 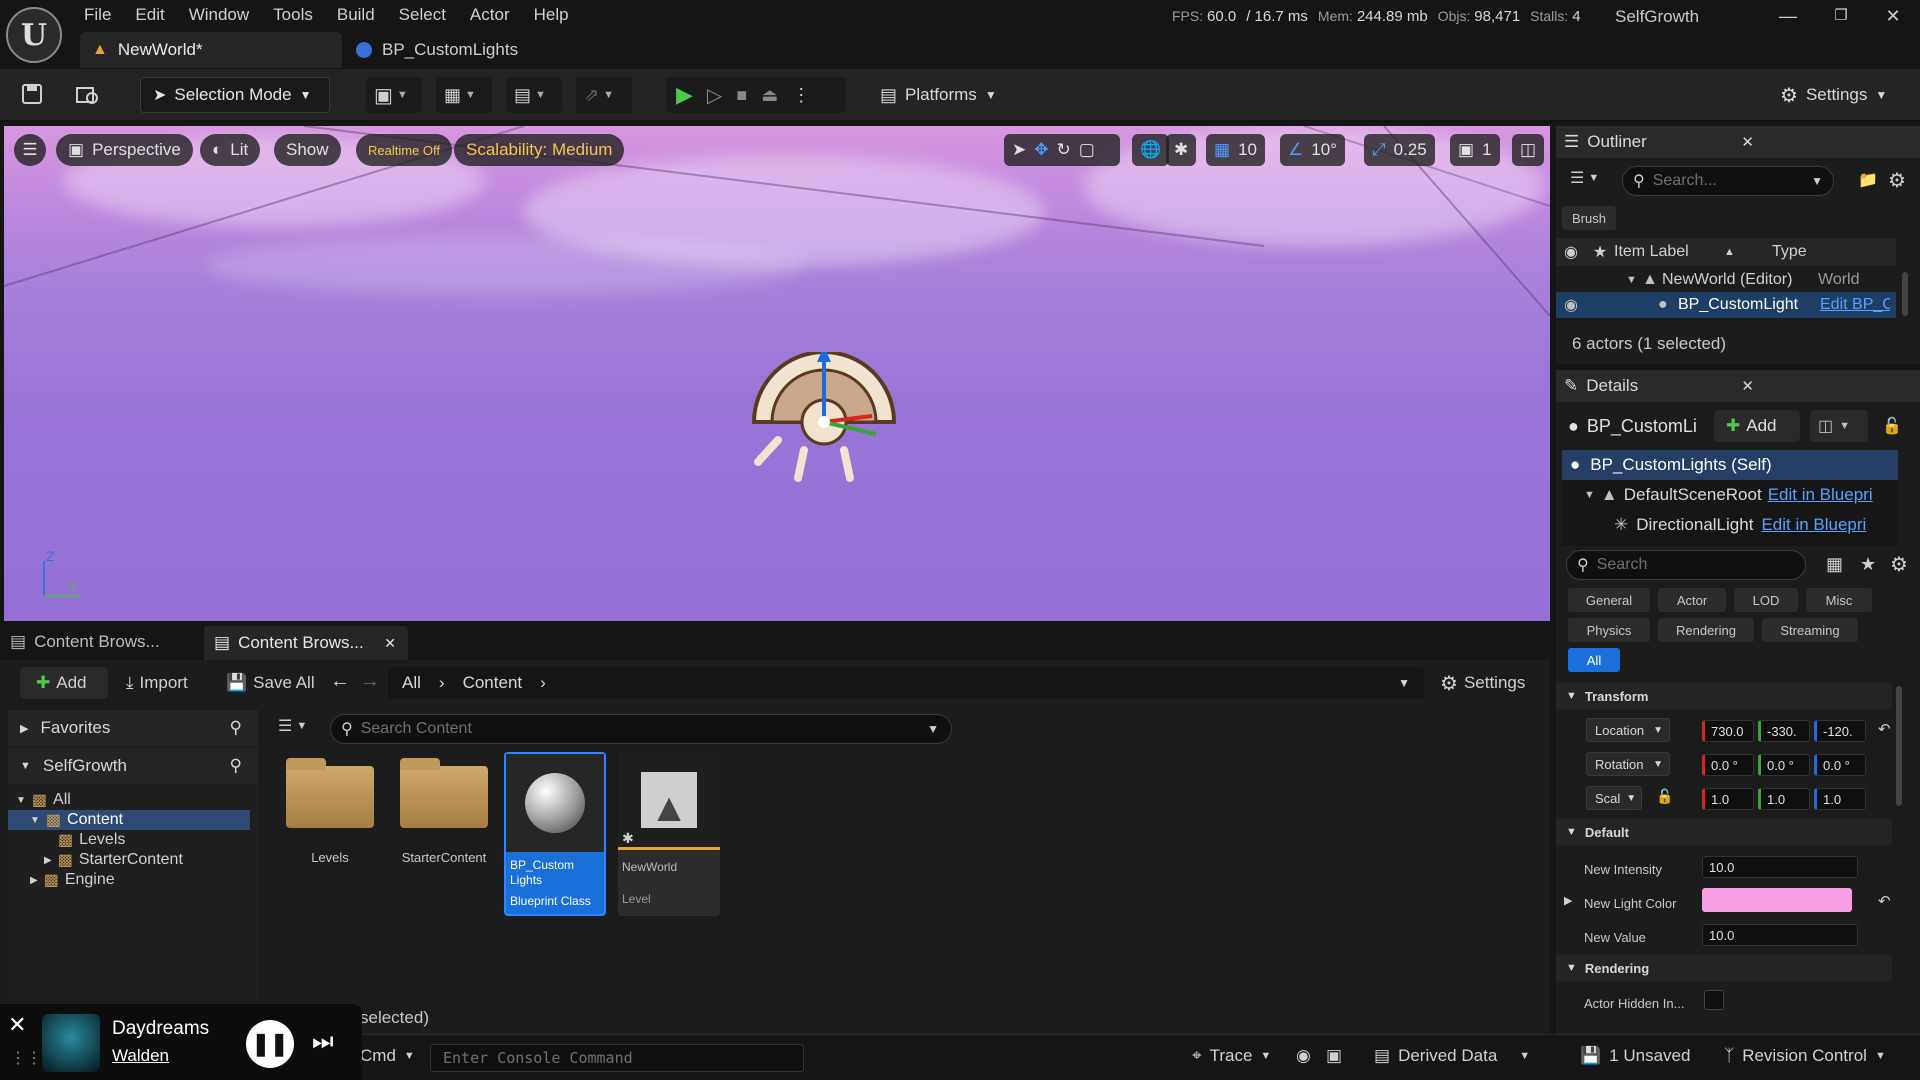 I want to click on add-component-button: ✚ Add, so click(x=1757, y=426).